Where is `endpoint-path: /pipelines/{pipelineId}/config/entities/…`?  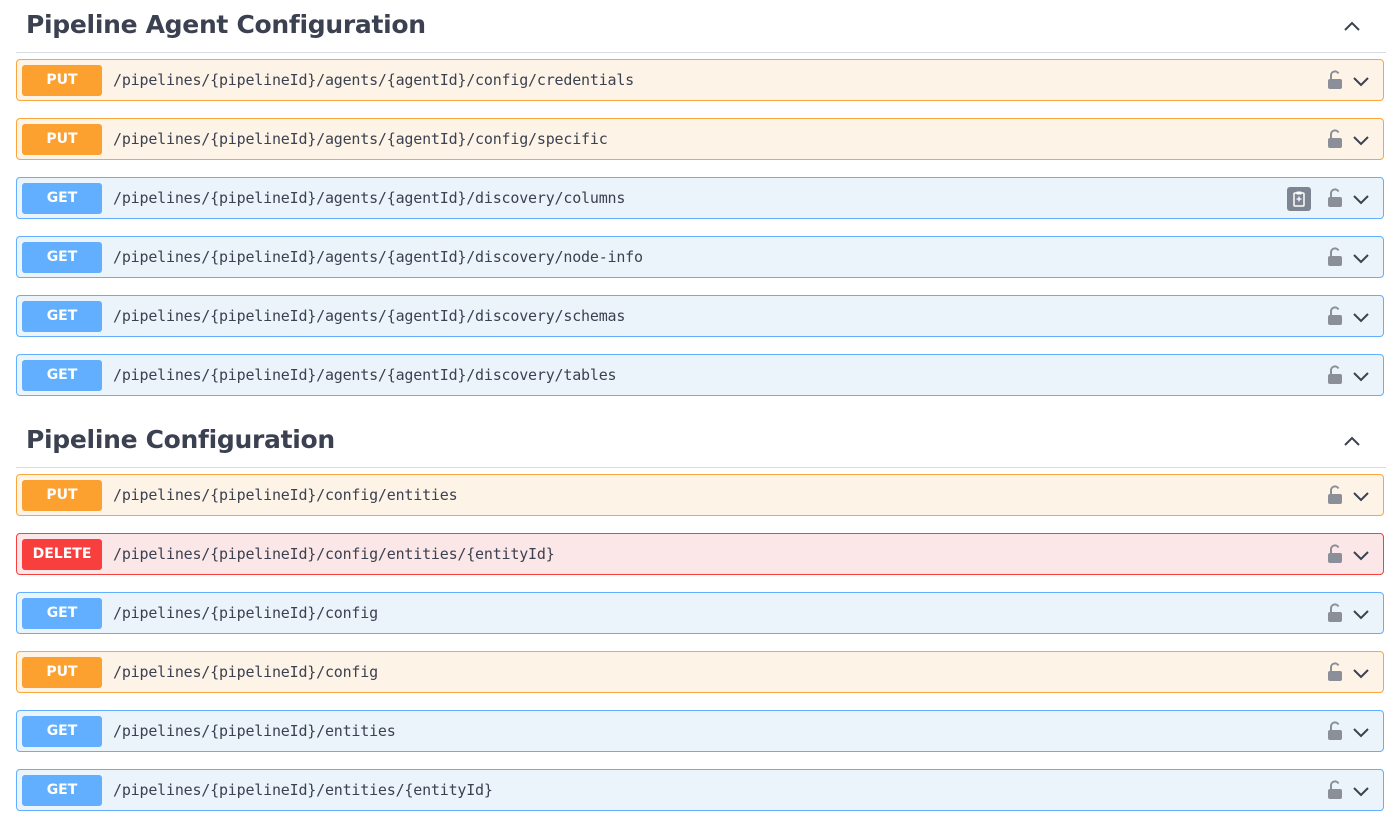
endpoint-path: /pipelines/{pipelineId}/config/entities/… is located at coordinates (334, 554).